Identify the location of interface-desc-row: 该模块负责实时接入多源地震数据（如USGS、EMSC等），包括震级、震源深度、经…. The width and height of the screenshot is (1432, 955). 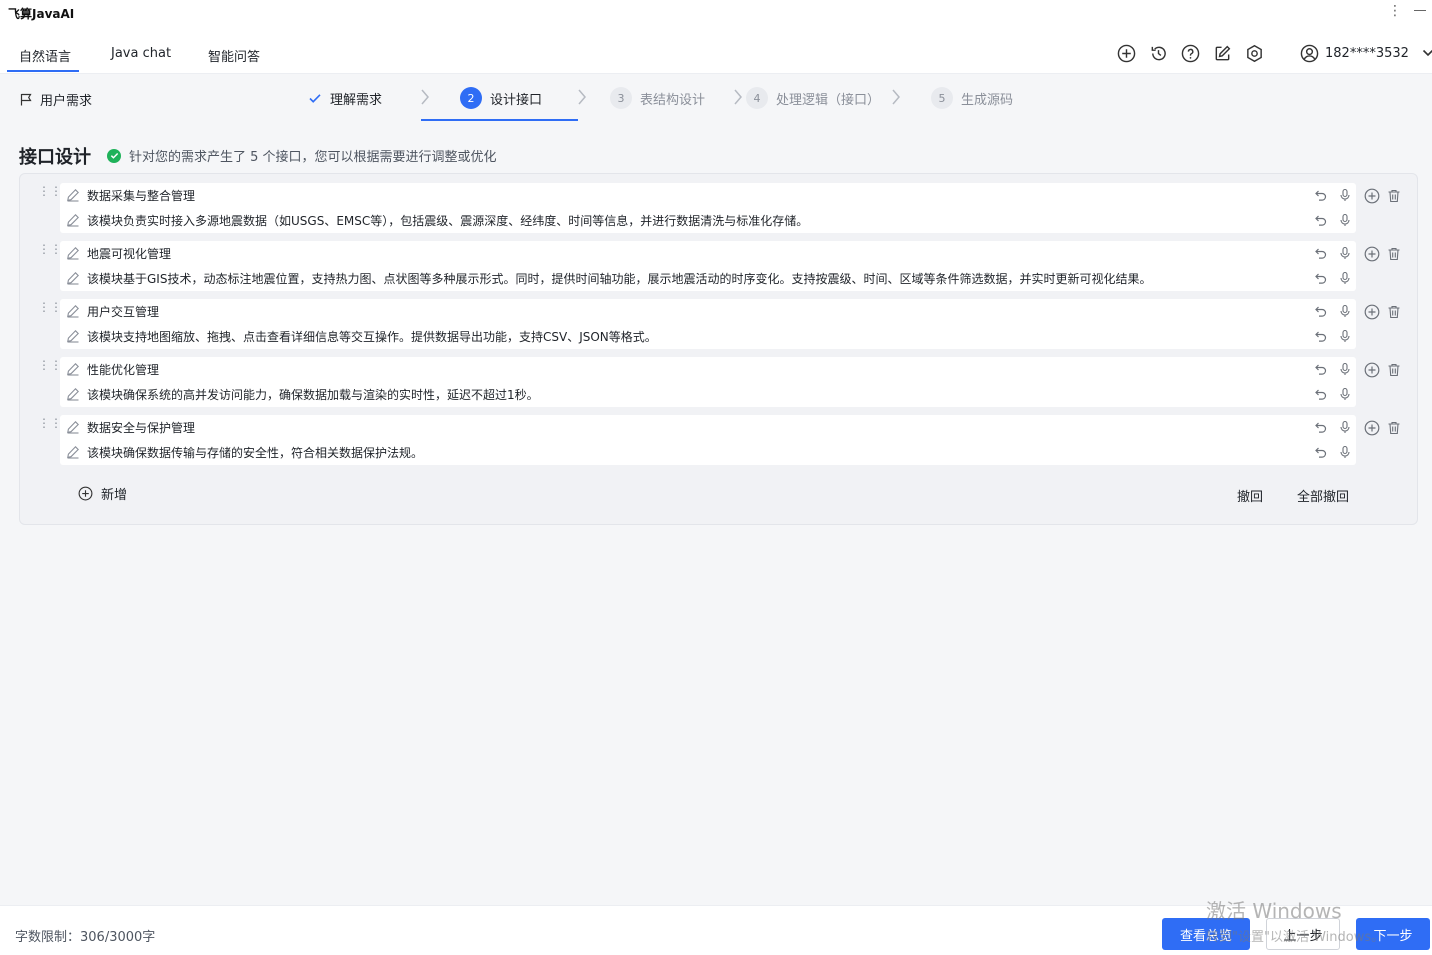
(708, 220).